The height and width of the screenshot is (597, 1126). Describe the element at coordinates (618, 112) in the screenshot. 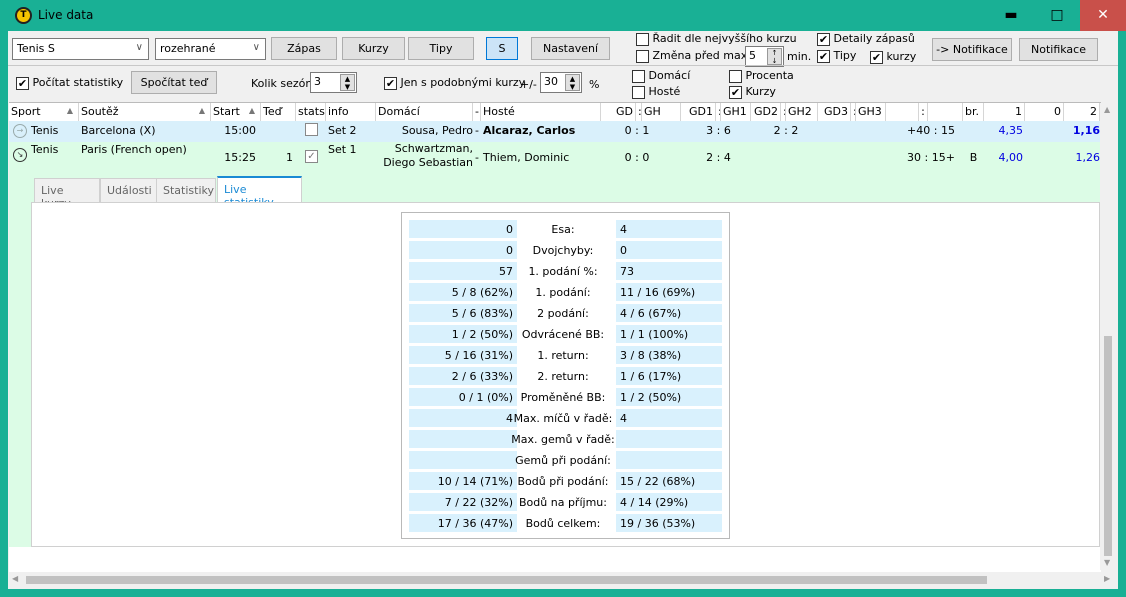

I see `column-header: GD` at that location.